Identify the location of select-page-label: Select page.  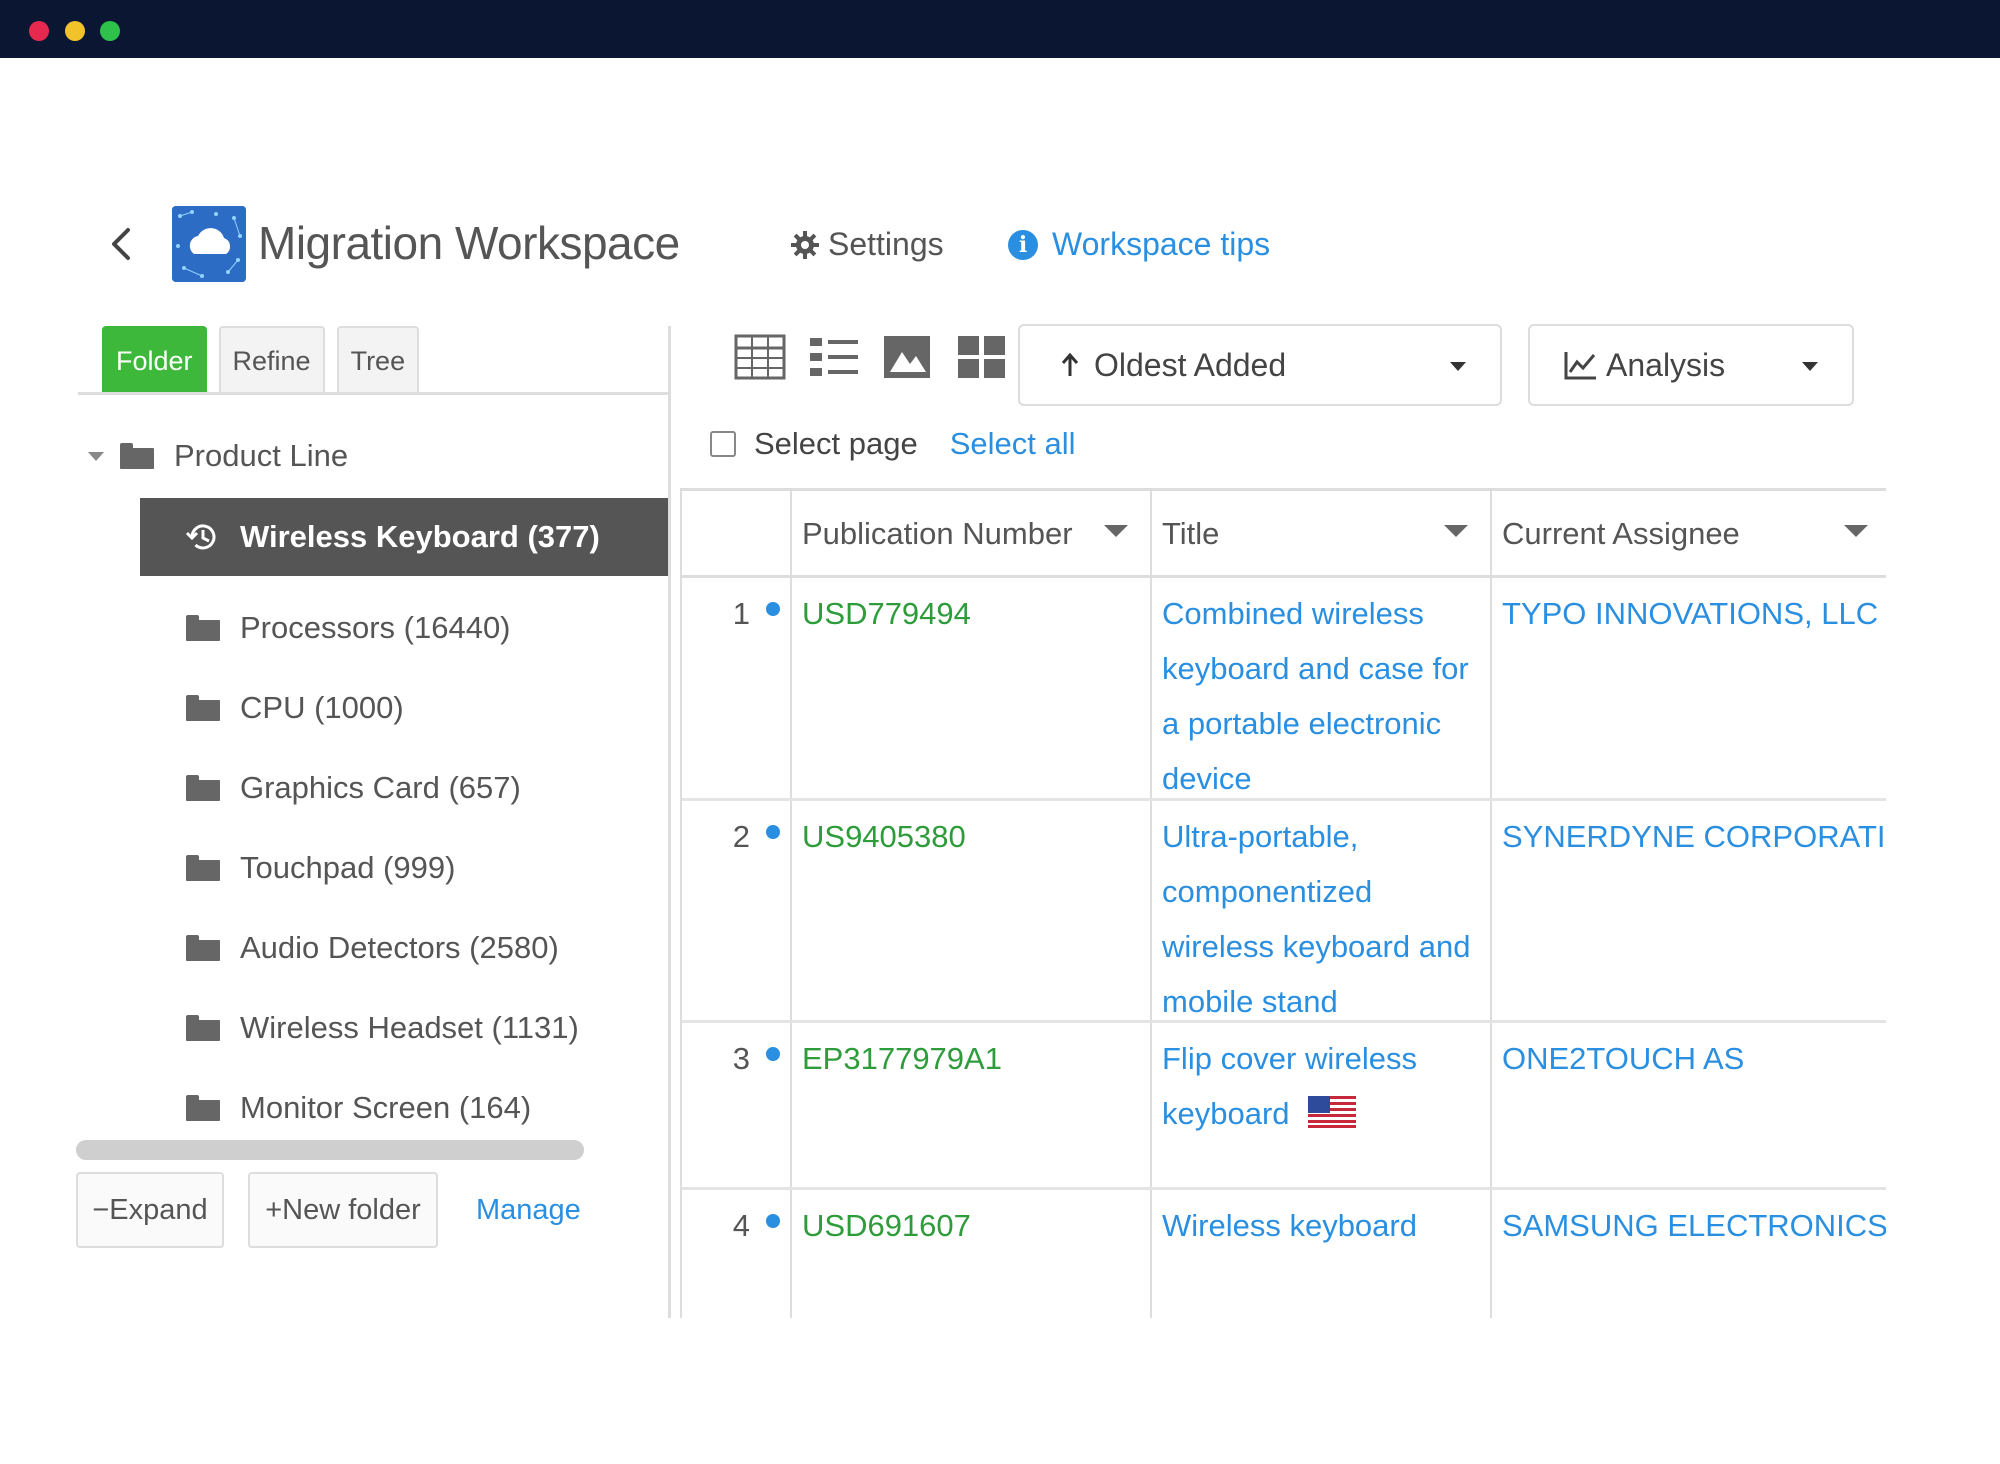
(836, 444).